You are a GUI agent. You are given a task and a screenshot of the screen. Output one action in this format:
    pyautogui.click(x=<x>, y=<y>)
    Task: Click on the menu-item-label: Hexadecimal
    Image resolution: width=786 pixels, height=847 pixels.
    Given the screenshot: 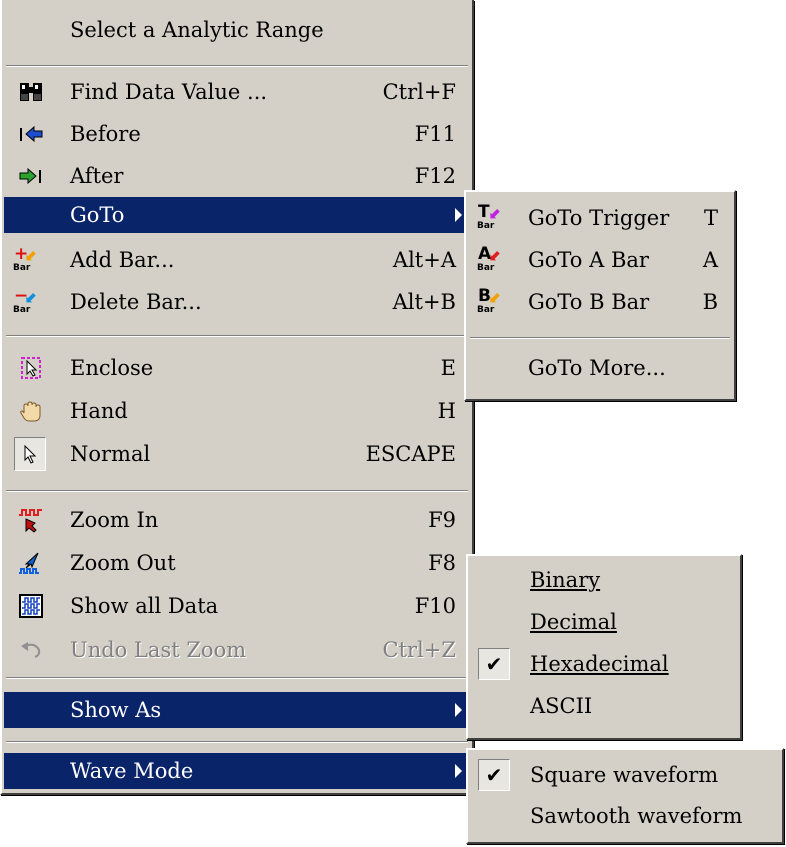 What is the action you would take?
    pyautogui.click(x=599, y=664)
    